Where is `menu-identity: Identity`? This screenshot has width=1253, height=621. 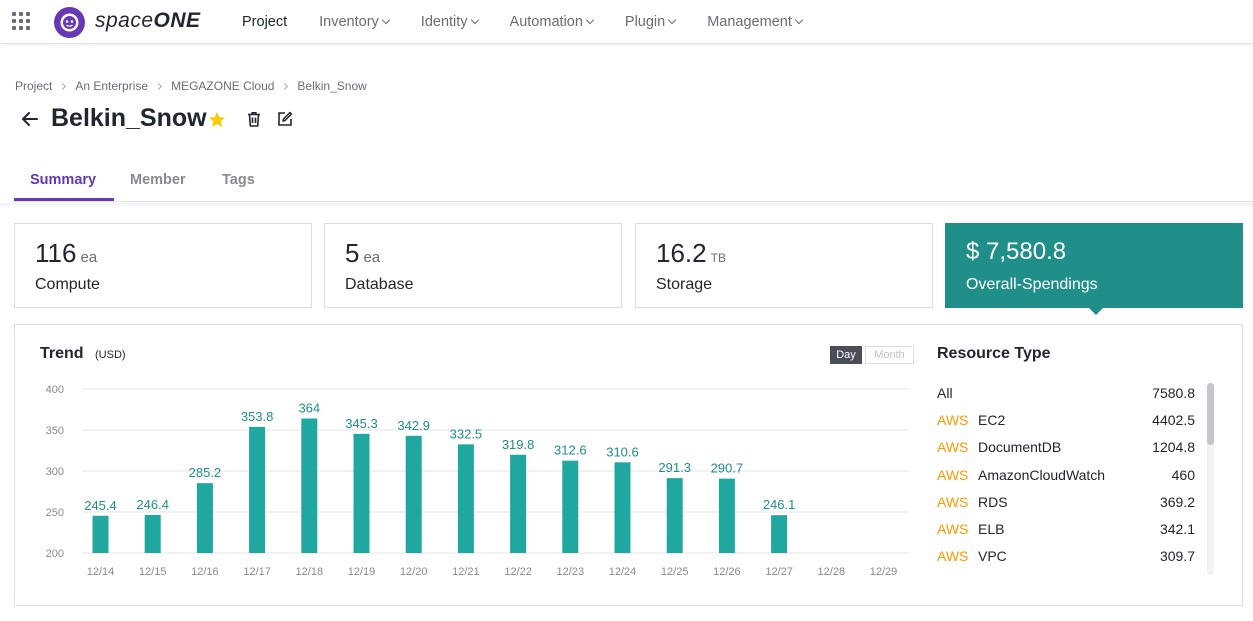
menu-identity: Identity is located at coordinates (449, 22).